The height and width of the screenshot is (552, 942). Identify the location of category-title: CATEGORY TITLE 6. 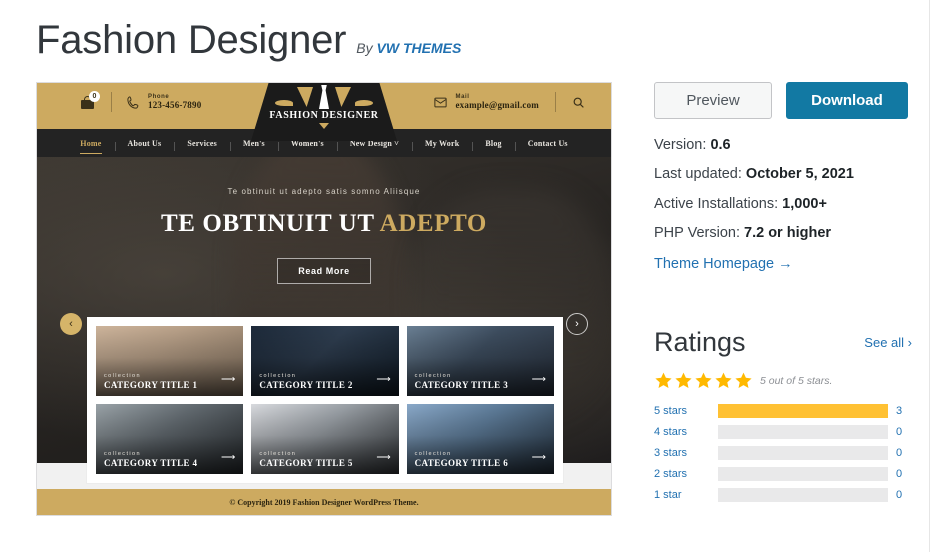
(461, 463).